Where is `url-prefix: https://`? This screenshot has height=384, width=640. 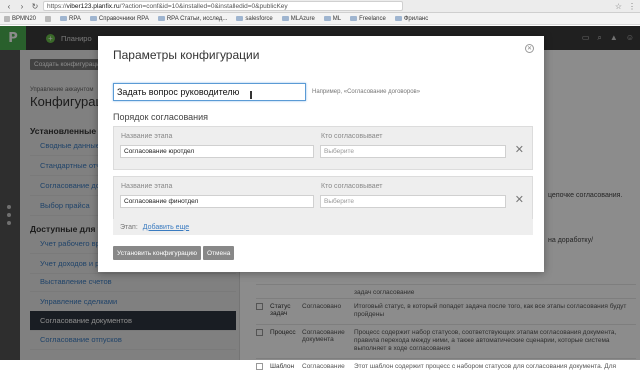 url-prefix: https:// is located at coordinates (57, 6).